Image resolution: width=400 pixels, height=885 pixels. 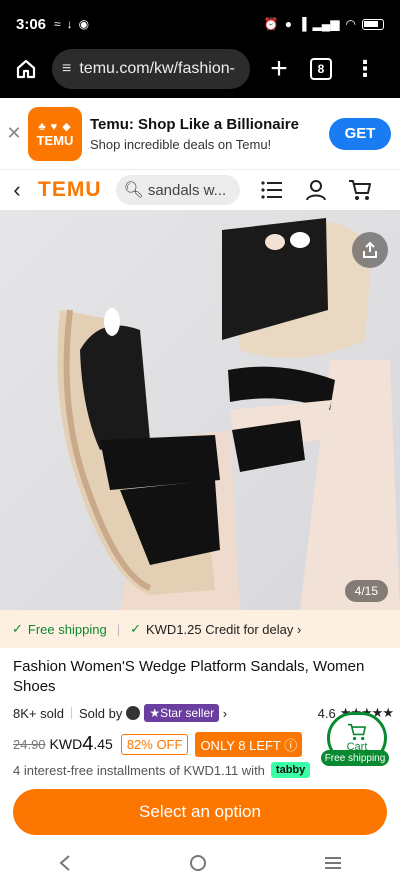 What do you see at coordinates (65, 865) in the screenshot?
I see `nav-back-icon` at bounding box center [65, 865].